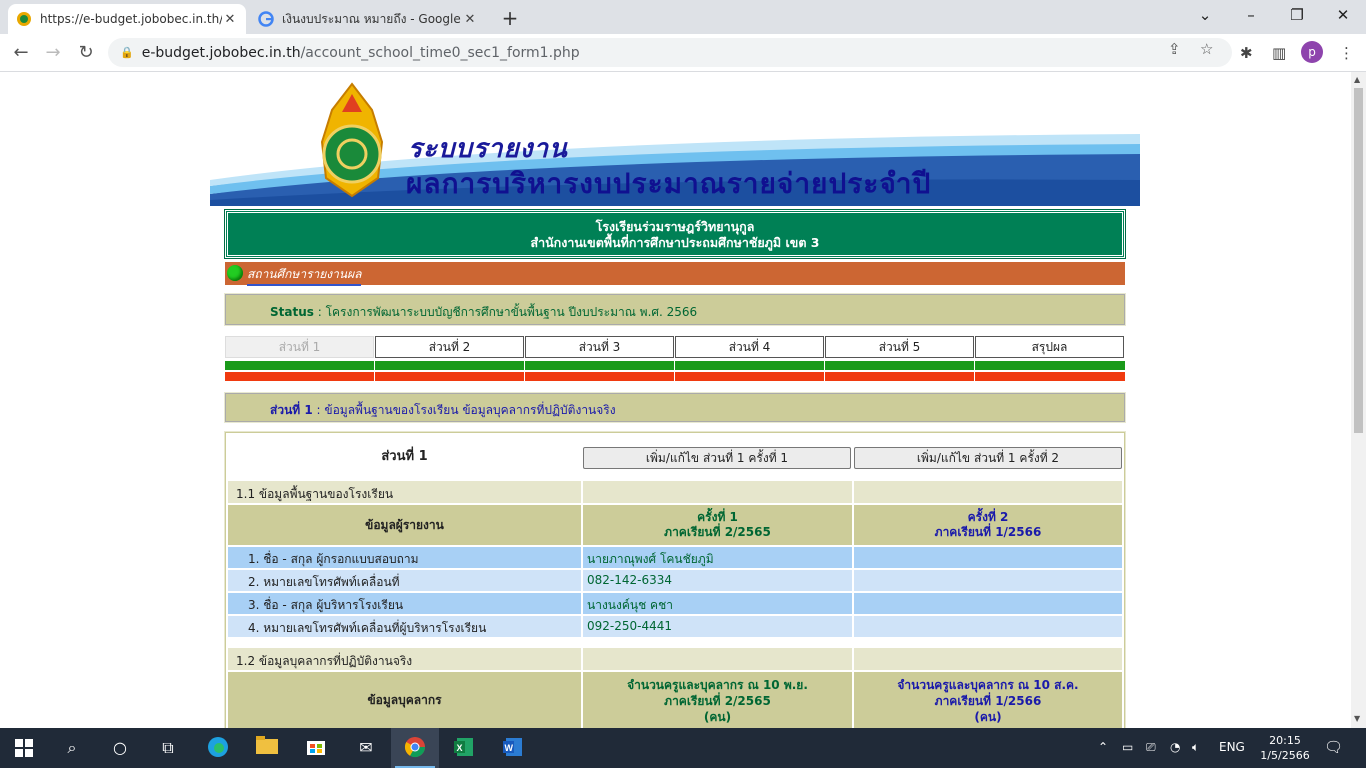  Describe the element at coordinates (218, 748) in the screenshot. I see `edge-icon` at that location.